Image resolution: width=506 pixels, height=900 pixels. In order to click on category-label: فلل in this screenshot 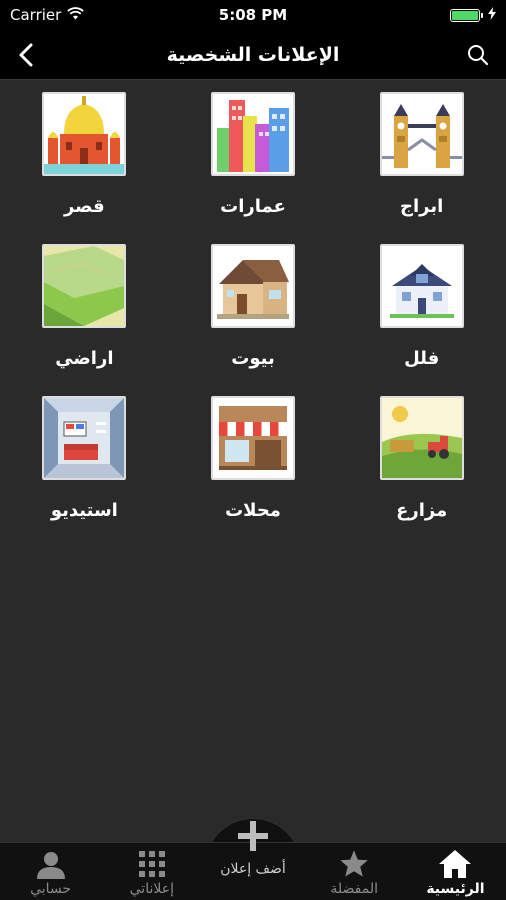, I will do `click(422, 358)`.